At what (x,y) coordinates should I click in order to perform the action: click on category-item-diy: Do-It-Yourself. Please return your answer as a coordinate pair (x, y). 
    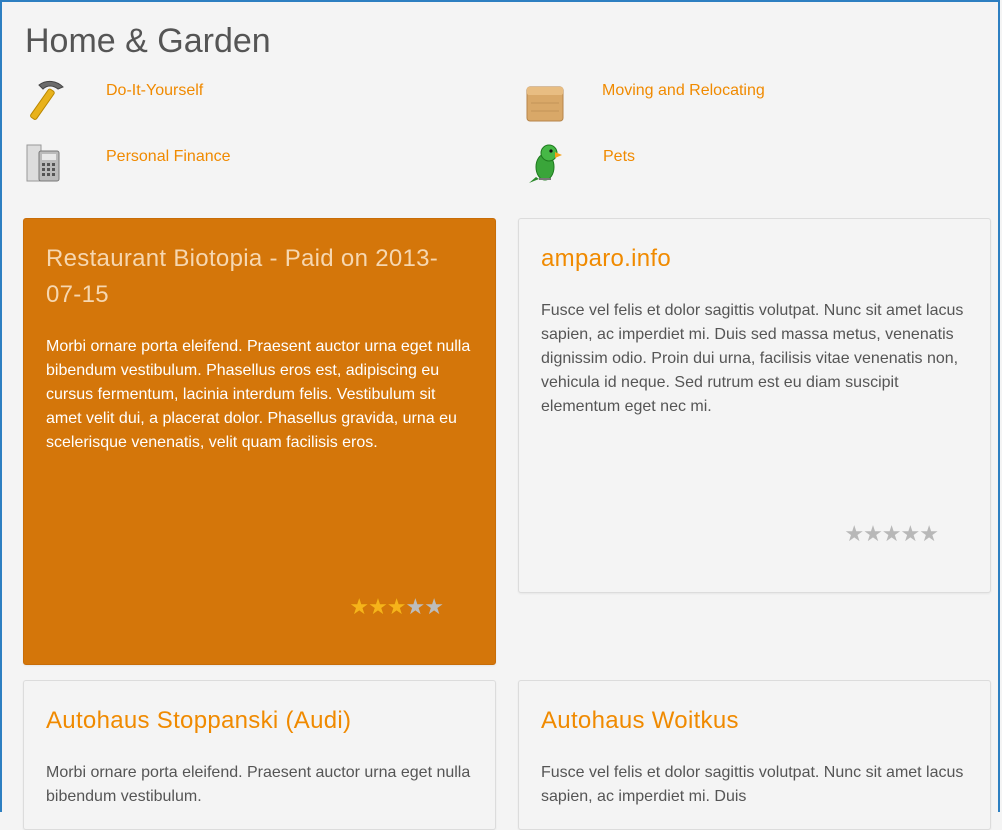
    Looking at the image, I should click on (114, 101).